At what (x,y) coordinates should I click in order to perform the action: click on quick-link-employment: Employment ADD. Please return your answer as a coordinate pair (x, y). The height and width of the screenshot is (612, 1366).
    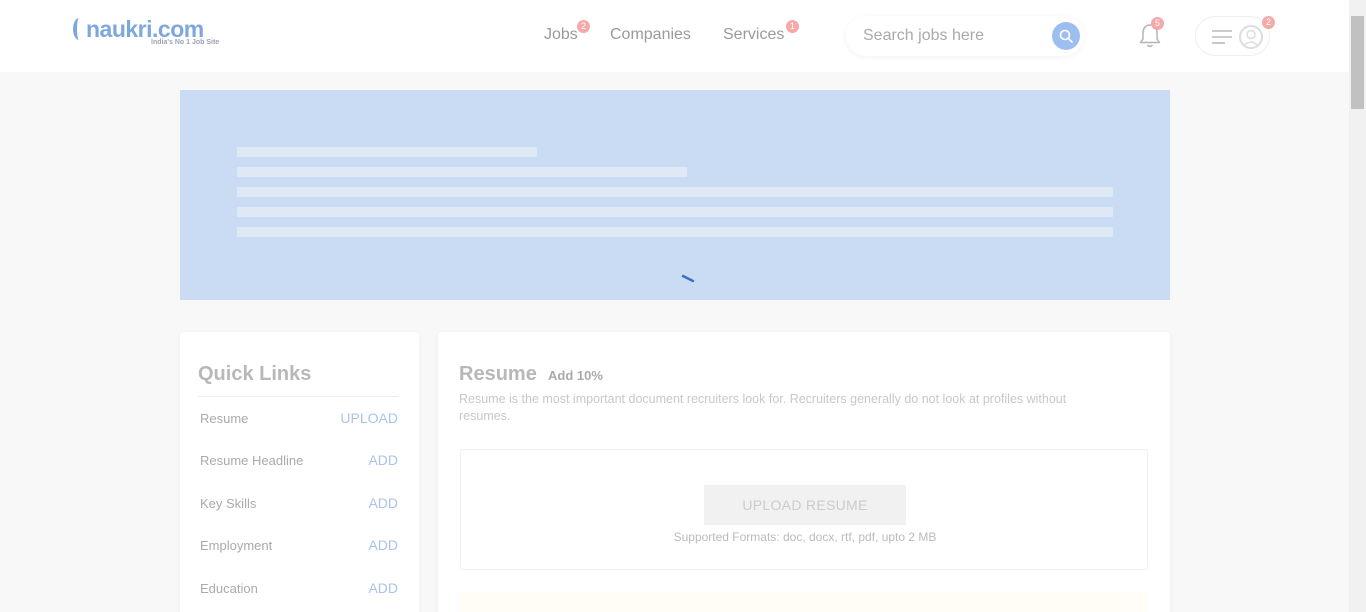
    Looking at the image, I should click on (299, 547).